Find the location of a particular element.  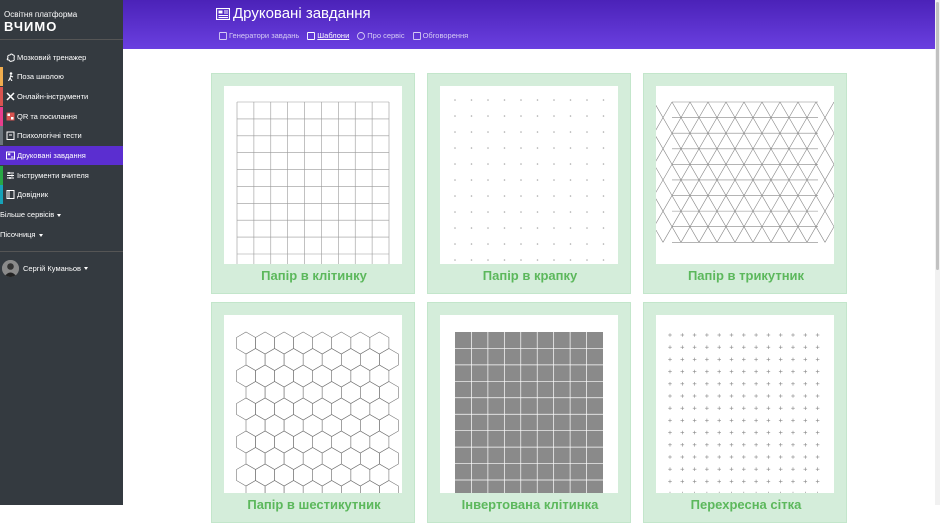

sidebar-item-label: Довідник is located at coordinates (32, 194).